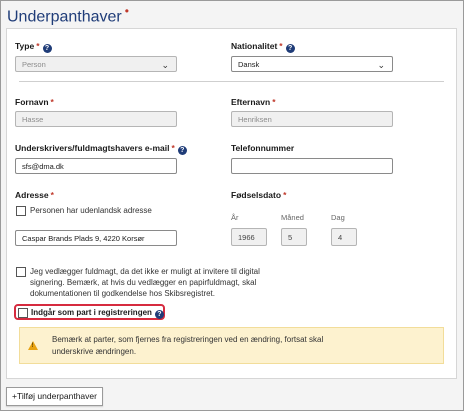  Describe the element at coordinates (94, 351) in the screenshot. I see `warning-line: underskrive ændringen.` at that location.